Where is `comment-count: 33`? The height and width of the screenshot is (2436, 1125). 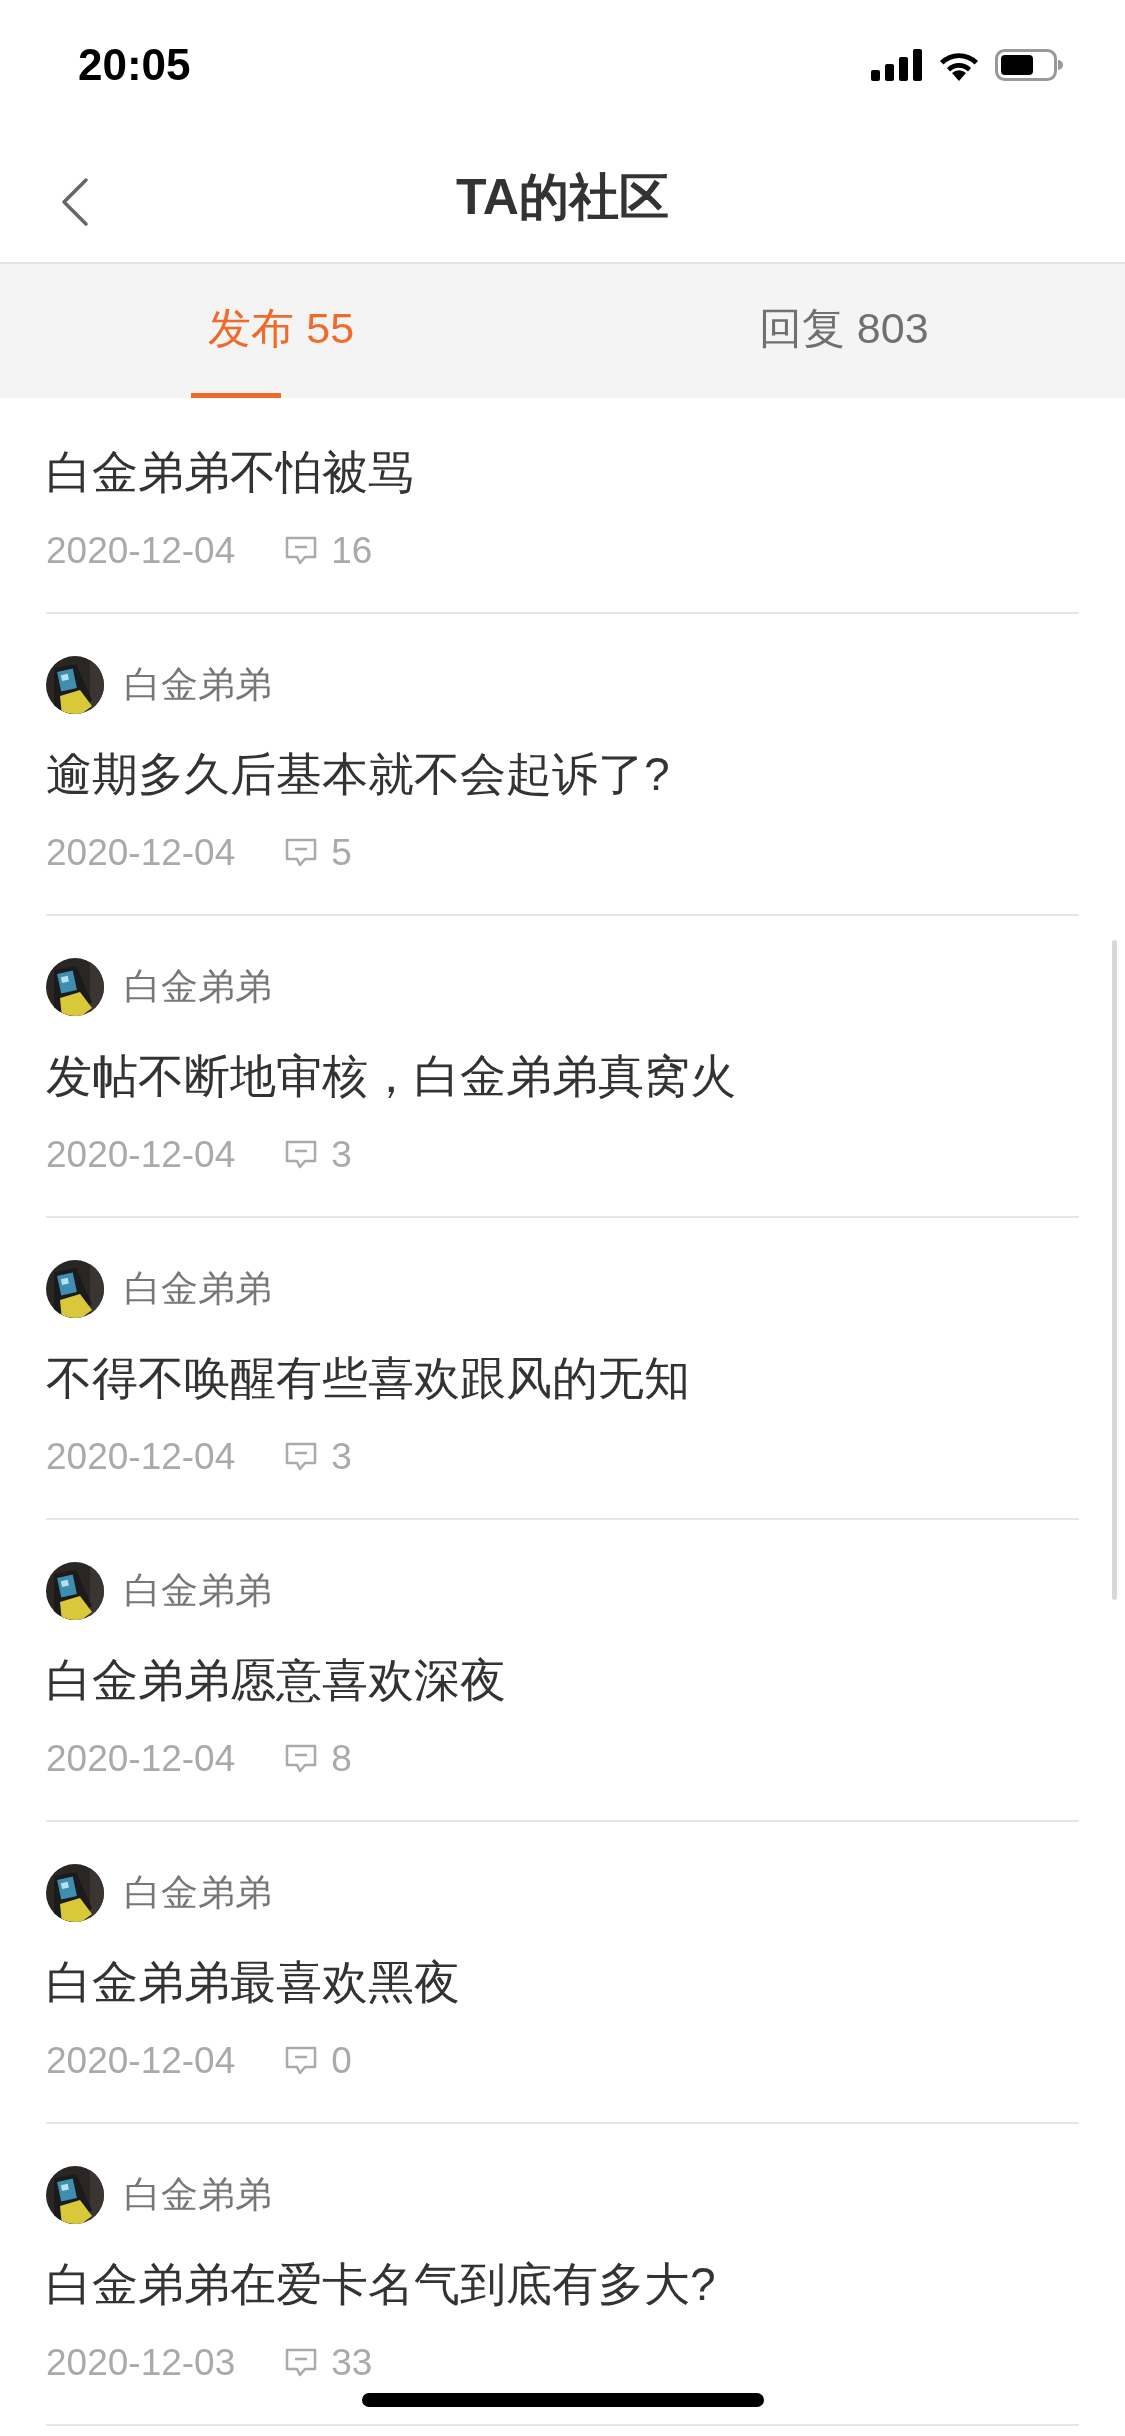
comment-count: 33 is located at coordinates (352, 2363).